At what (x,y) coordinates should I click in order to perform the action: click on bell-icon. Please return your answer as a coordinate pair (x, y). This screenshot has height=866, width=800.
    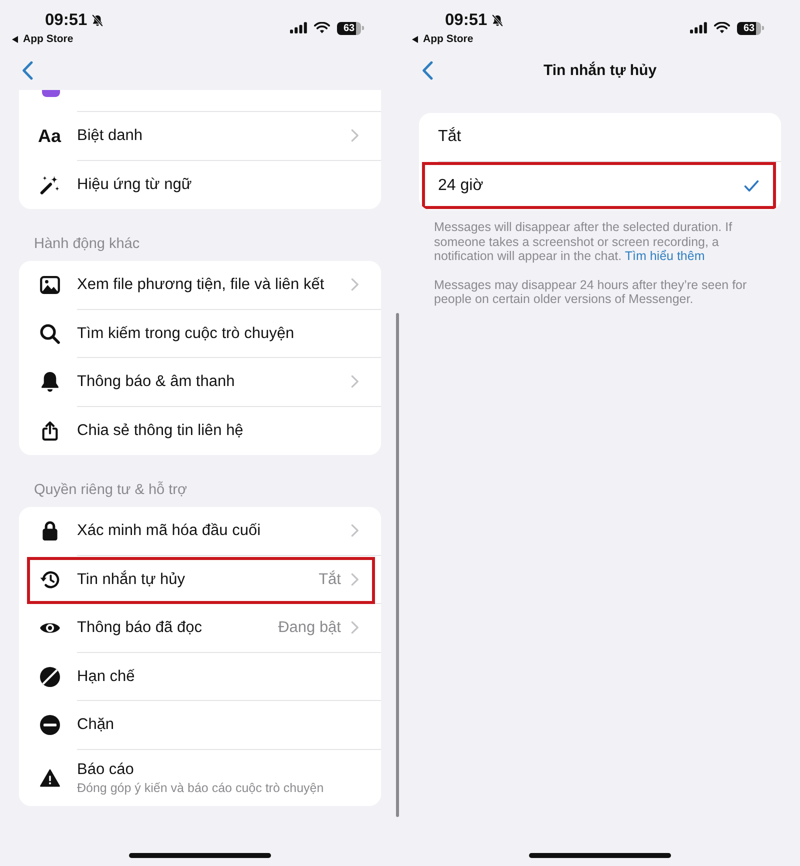
    Looking at the image, I should click on (50, 382).